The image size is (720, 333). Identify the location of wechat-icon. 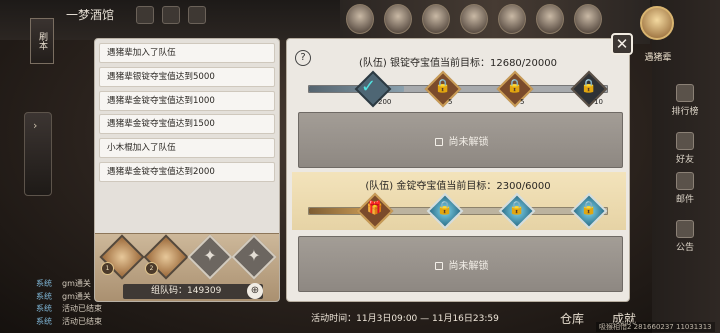
(145, 15).